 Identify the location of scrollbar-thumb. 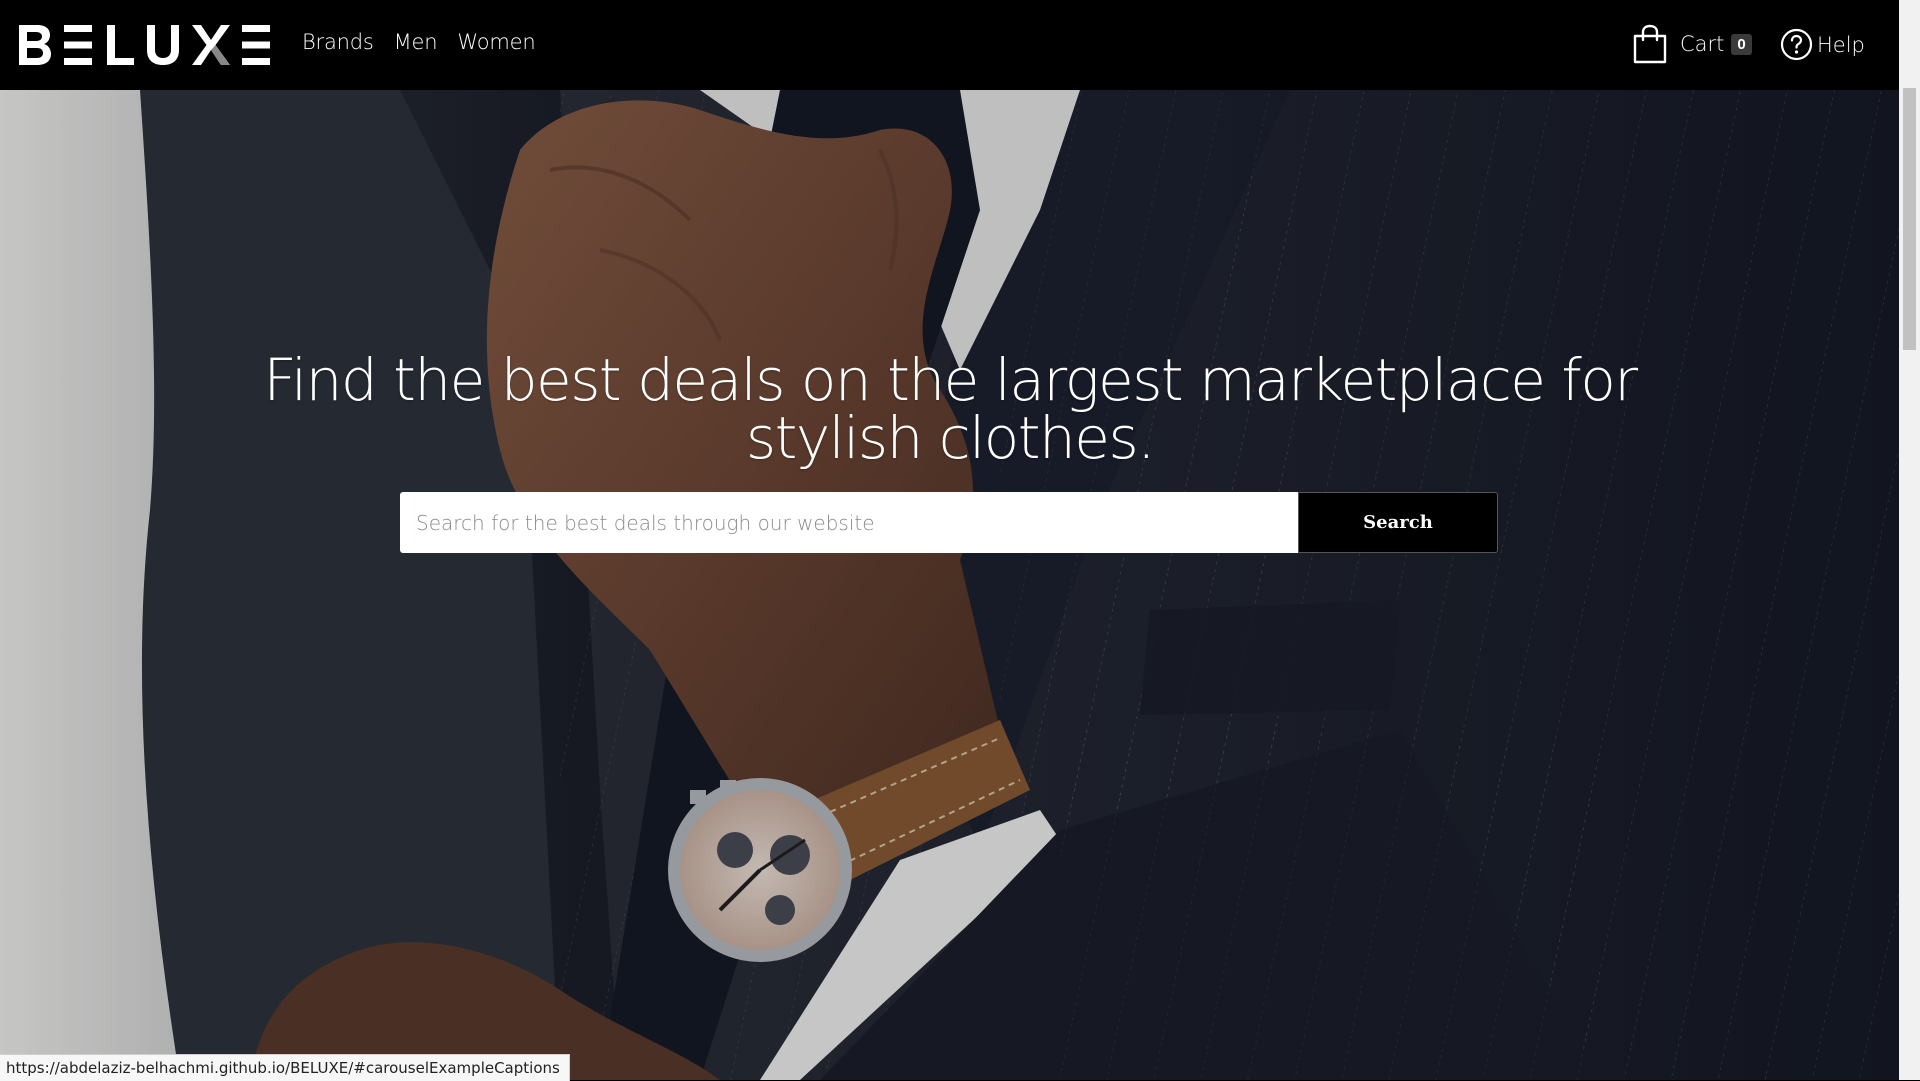
(1909, 219).